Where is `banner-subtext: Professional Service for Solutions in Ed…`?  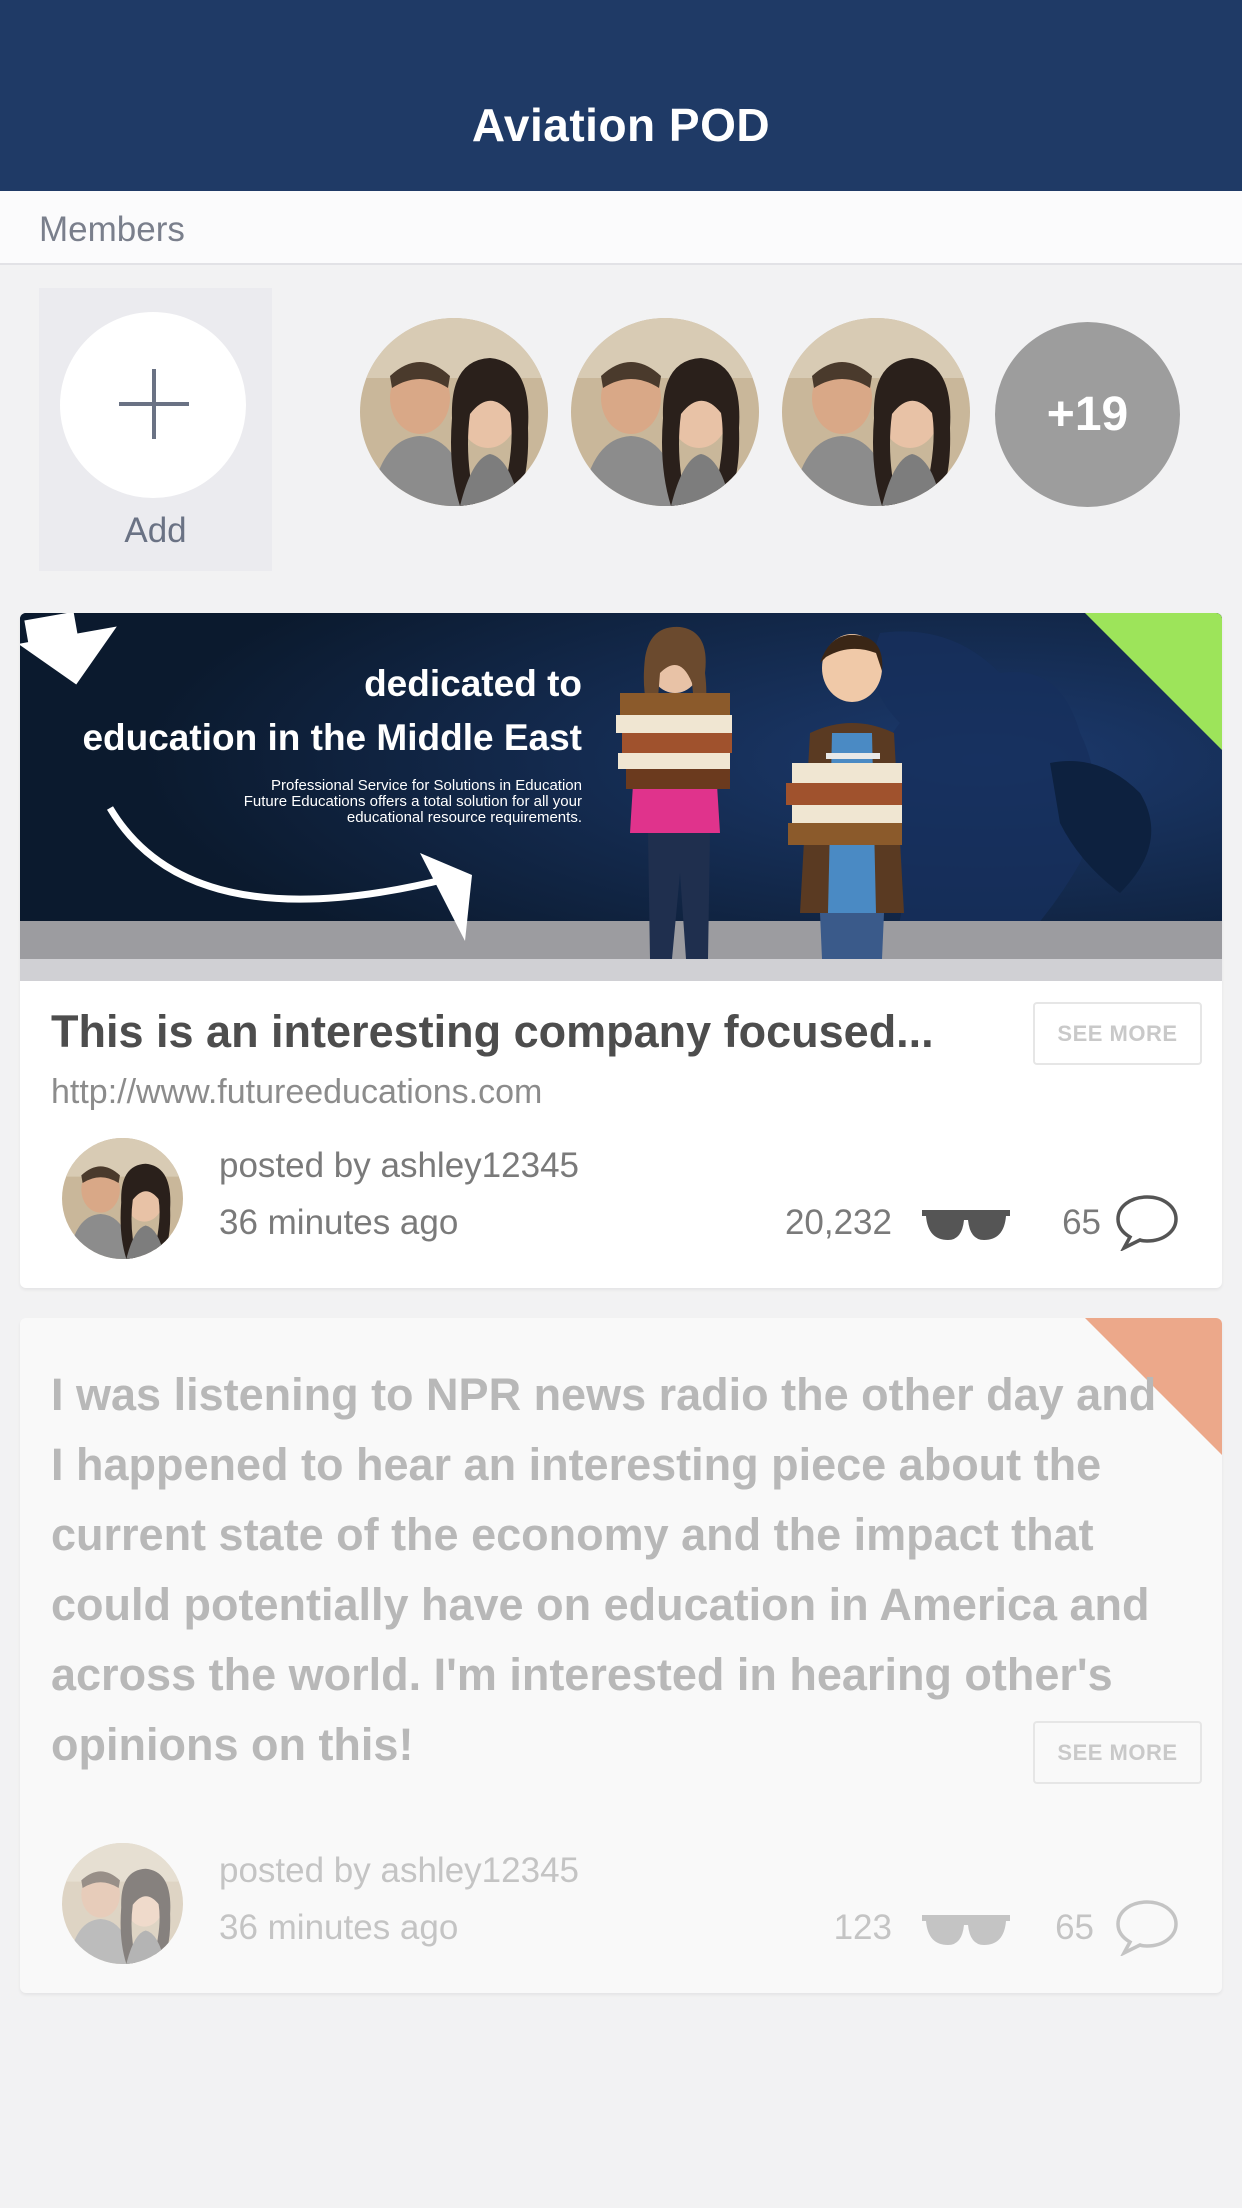 banner-subtext: Professional Service for Solutions in Ed… is located at coordinates (412, 801).